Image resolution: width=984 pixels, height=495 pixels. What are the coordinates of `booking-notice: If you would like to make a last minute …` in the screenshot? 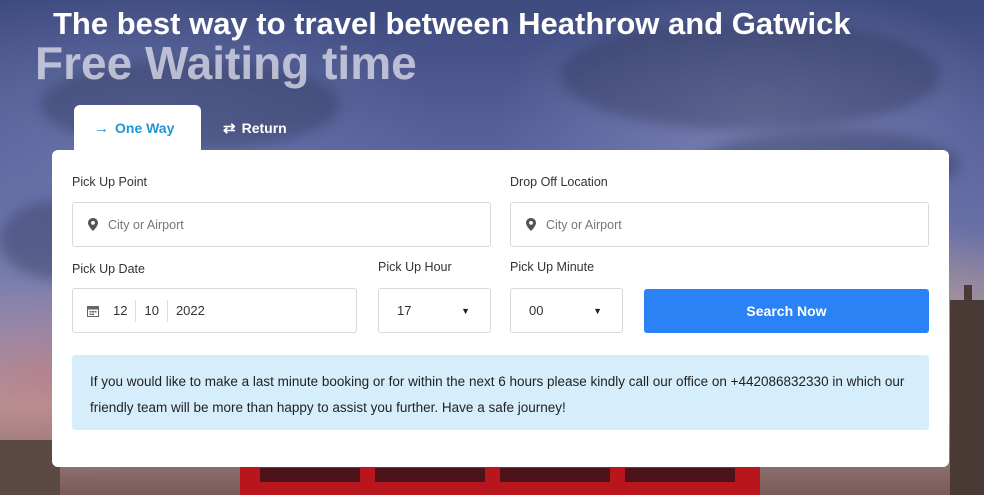 It's located at (500, 392).